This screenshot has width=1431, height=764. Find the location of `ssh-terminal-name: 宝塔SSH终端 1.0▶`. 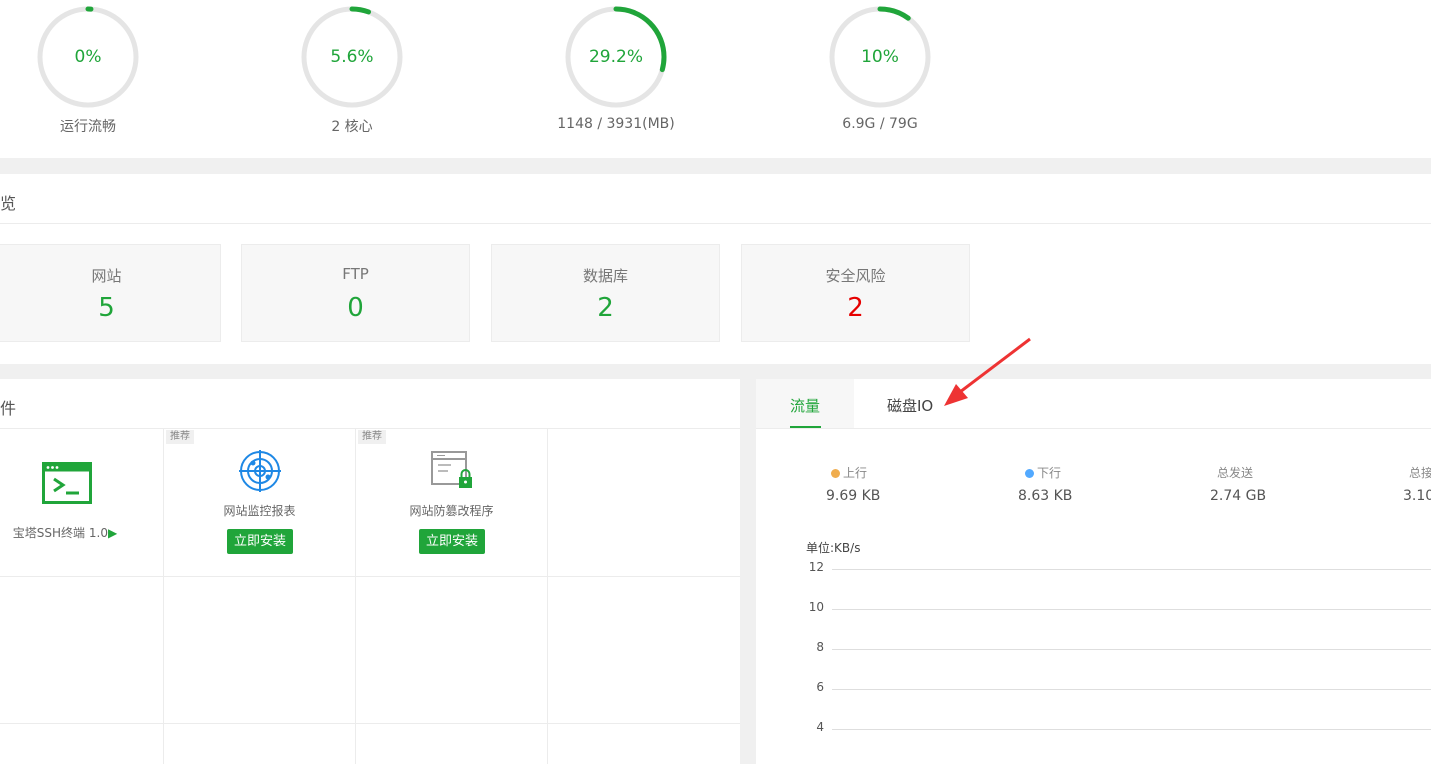

ssh-terminal-name: 宝塔SSH终端 1.0▶ is located at coordinates (80, 532).